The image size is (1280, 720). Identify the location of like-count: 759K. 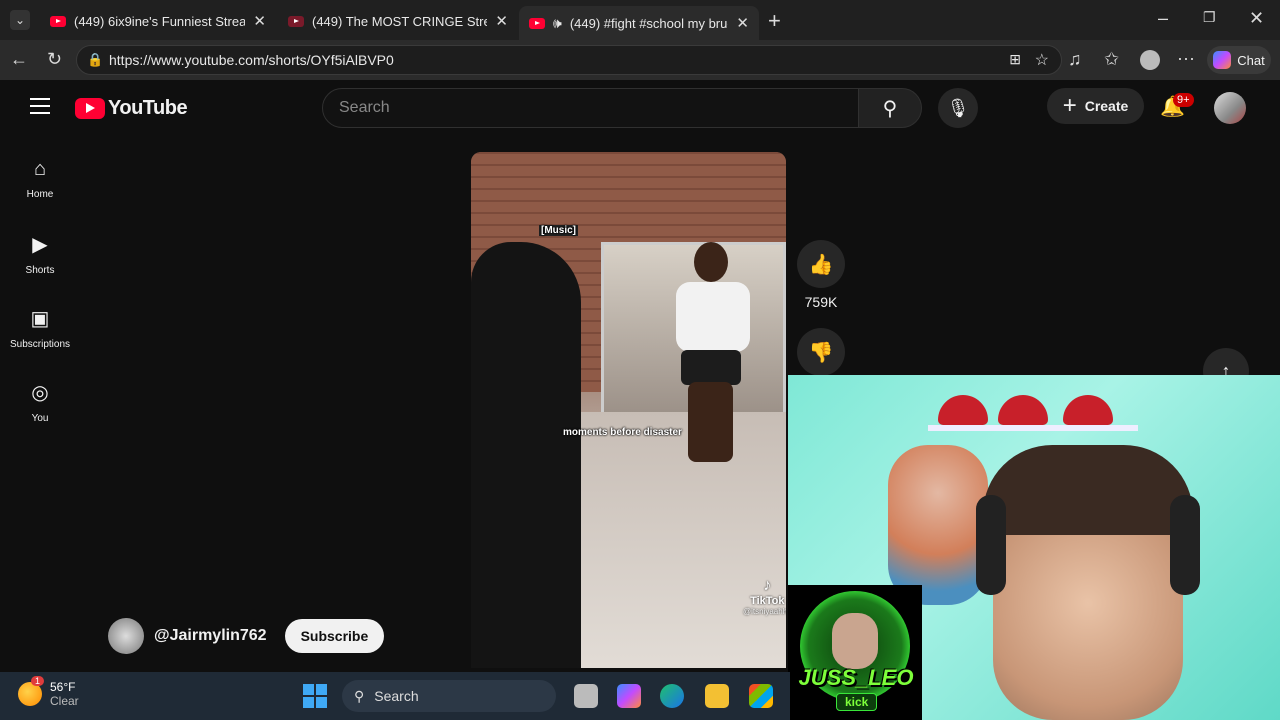
(821, 302).